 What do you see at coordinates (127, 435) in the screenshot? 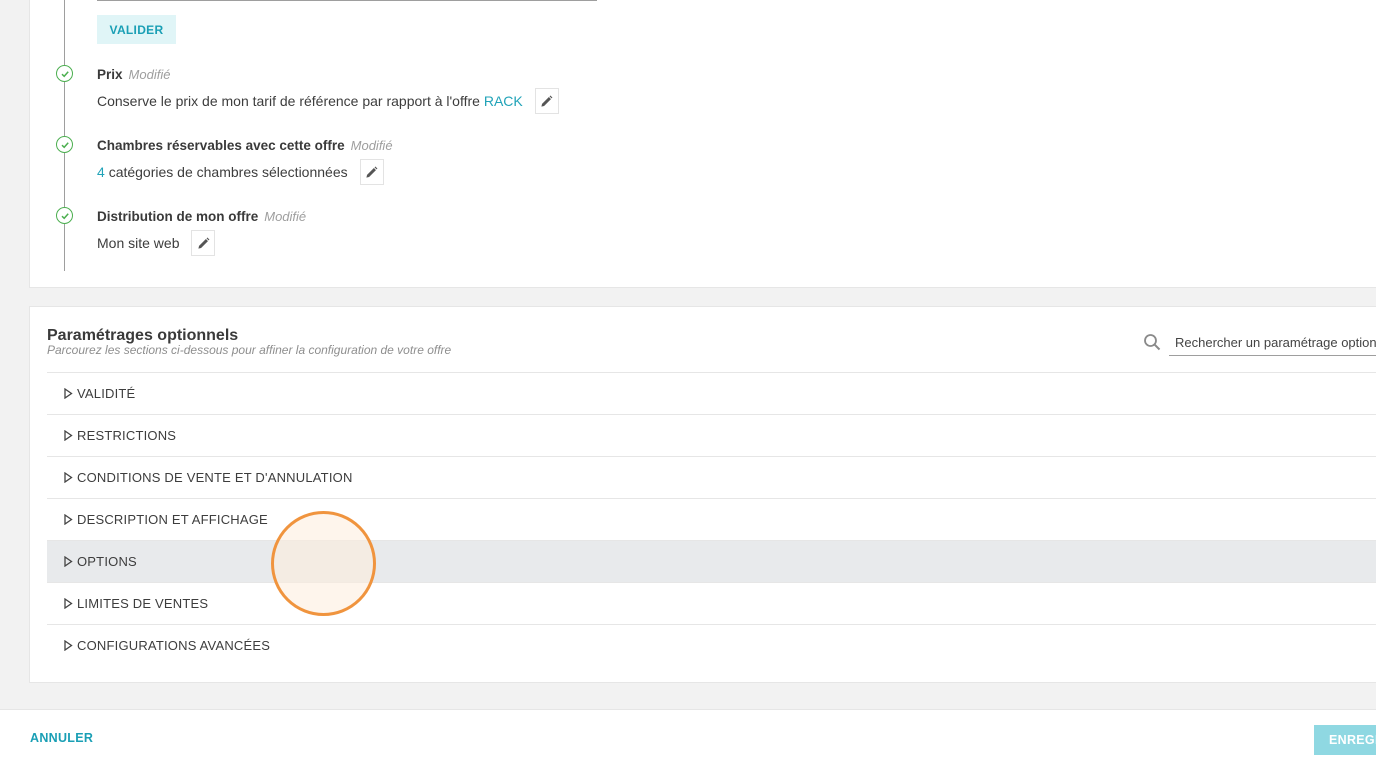
I see `section-label: RESTRICTIONS` at bounding box center [127, 435].